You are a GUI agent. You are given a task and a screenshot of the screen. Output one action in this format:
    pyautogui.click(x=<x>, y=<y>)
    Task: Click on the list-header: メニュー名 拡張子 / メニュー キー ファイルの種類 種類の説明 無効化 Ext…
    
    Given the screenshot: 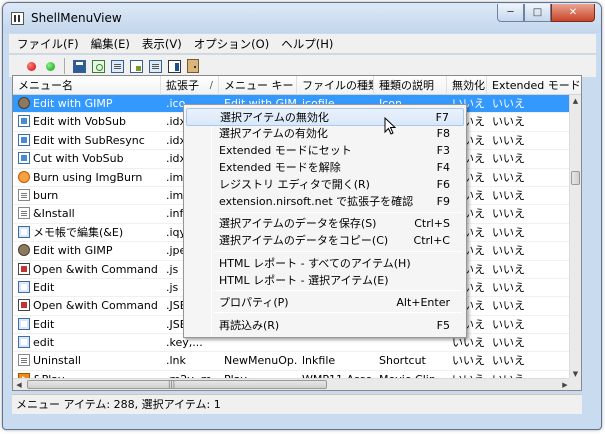 What is the action you would take?
    pyautogui.click(x=297, y=85)
    